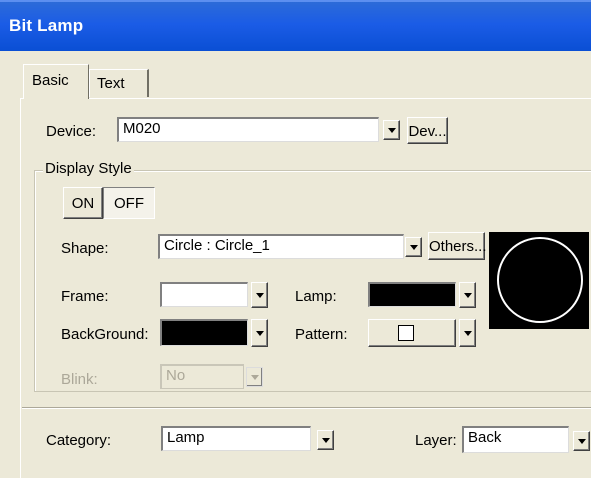 The height and width of the screenshot is (478, 591). What do you see at coordinates (50, 80) in the screenshot?
I see `tab-basic-label: Basic` at bounding box center [50, 80].